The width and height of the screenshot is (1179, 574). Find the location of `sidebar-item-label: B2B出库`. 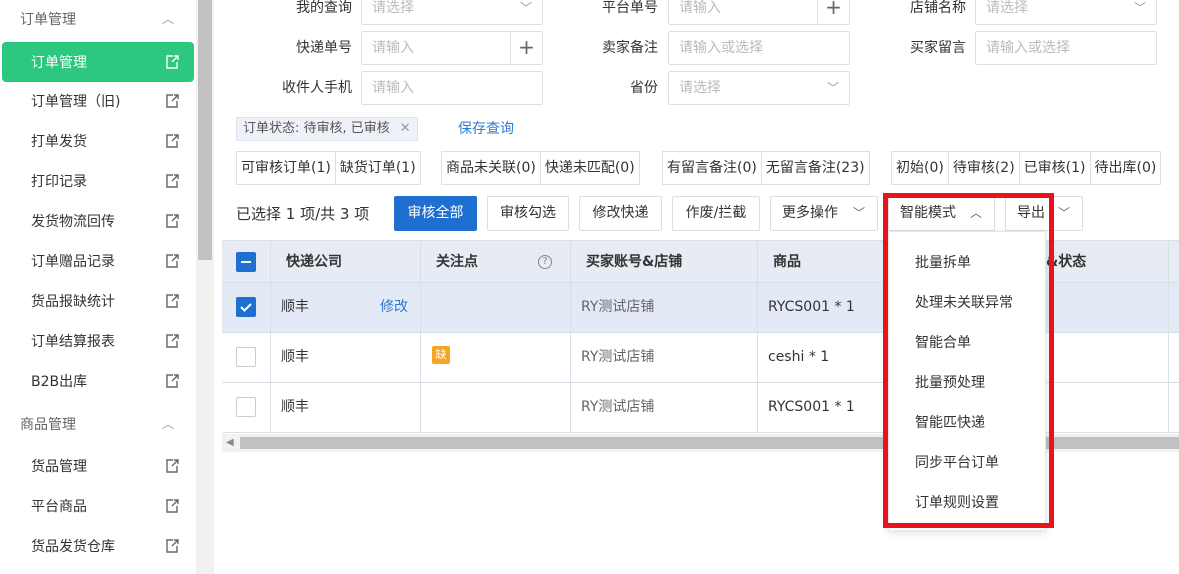

sidebar-item-label: B2B出库 is located at coordinates (59, 382).